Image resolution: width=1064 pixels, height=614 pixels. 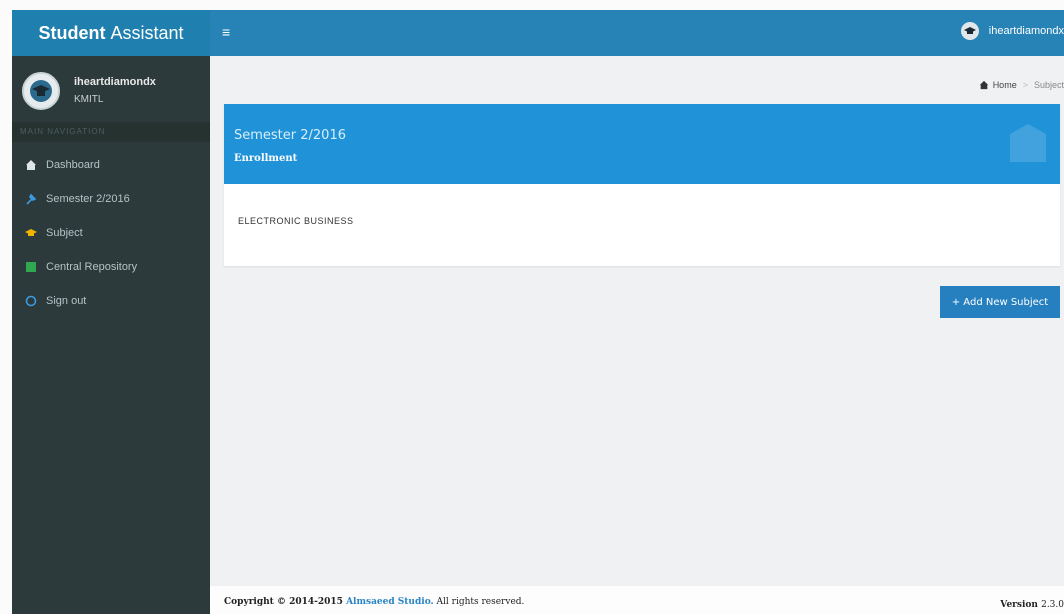 What do you see at coordinates (1052, 605) in the screenshot?
I see `version-number: 2.3.0` at bounding box center [1052, 605].